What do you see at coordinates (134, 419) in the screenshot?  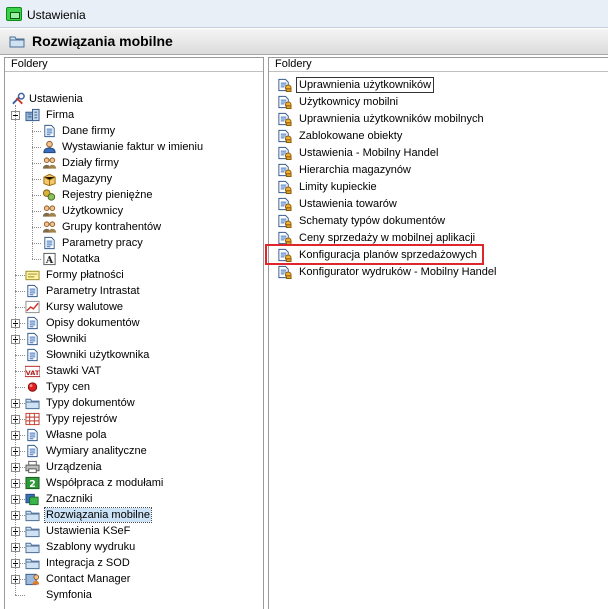 I see `tree-item-typy-rejestr-w: Typy rejestrów` at bounding box center [134, 419].